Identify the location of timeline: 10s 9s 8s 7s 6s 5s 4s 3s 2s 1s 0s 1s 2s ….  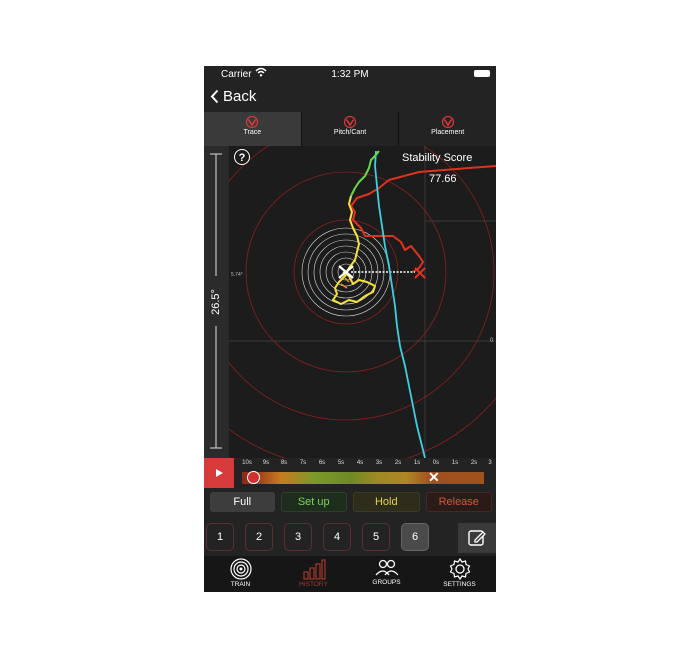
(350, 473).